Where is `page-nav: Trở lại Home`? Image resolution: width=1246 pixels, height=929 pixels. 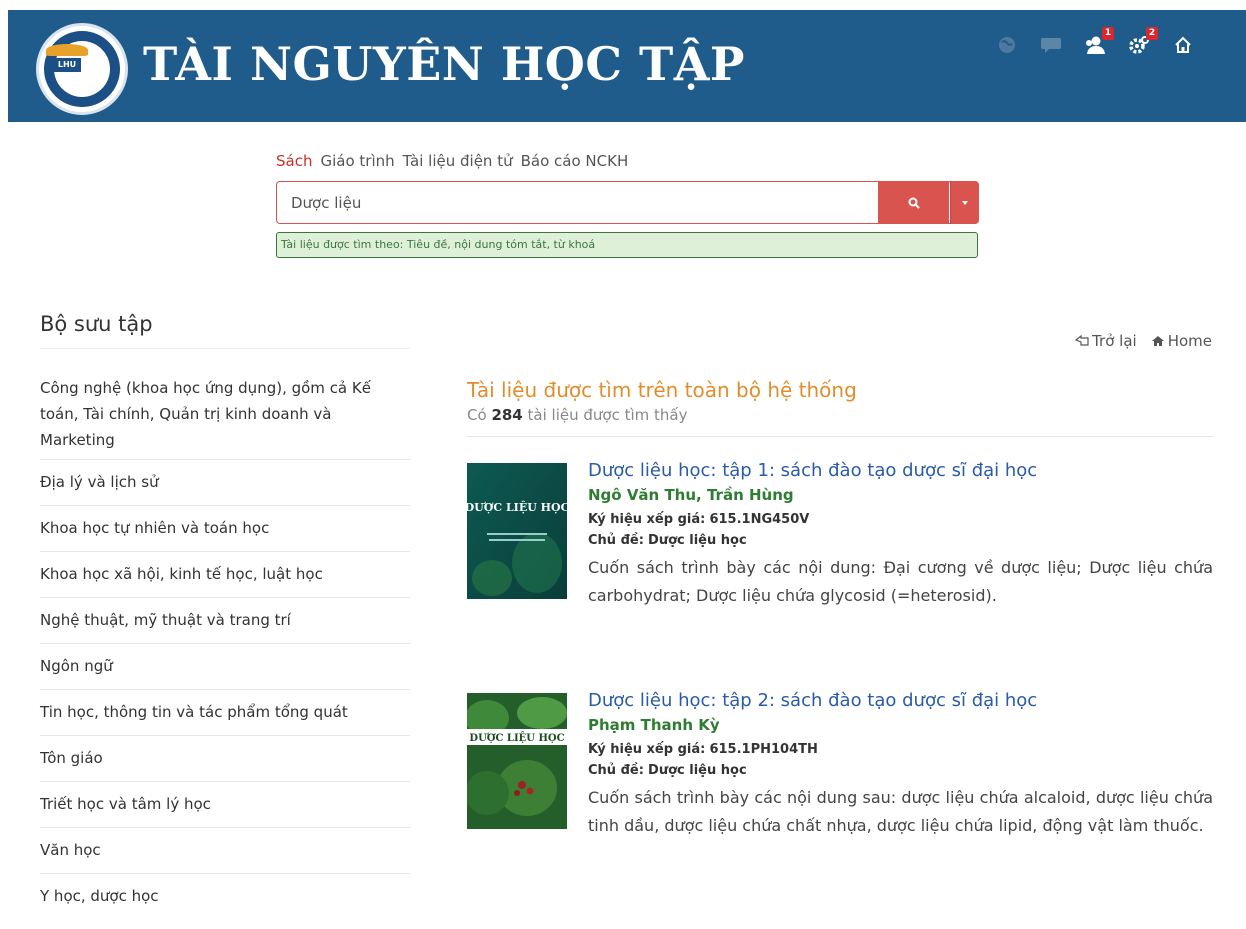 page-nav: Trở lại Home is located at coordinates (1143, 341).